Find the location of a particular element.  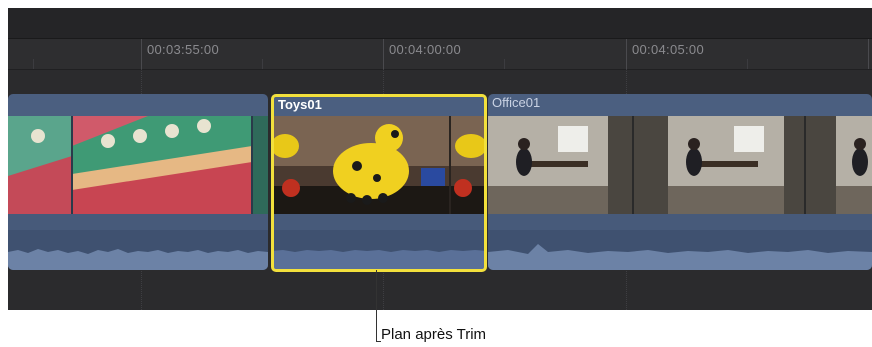

timecode-label: 00:03:55:00 is located at coordinates (183, 49).